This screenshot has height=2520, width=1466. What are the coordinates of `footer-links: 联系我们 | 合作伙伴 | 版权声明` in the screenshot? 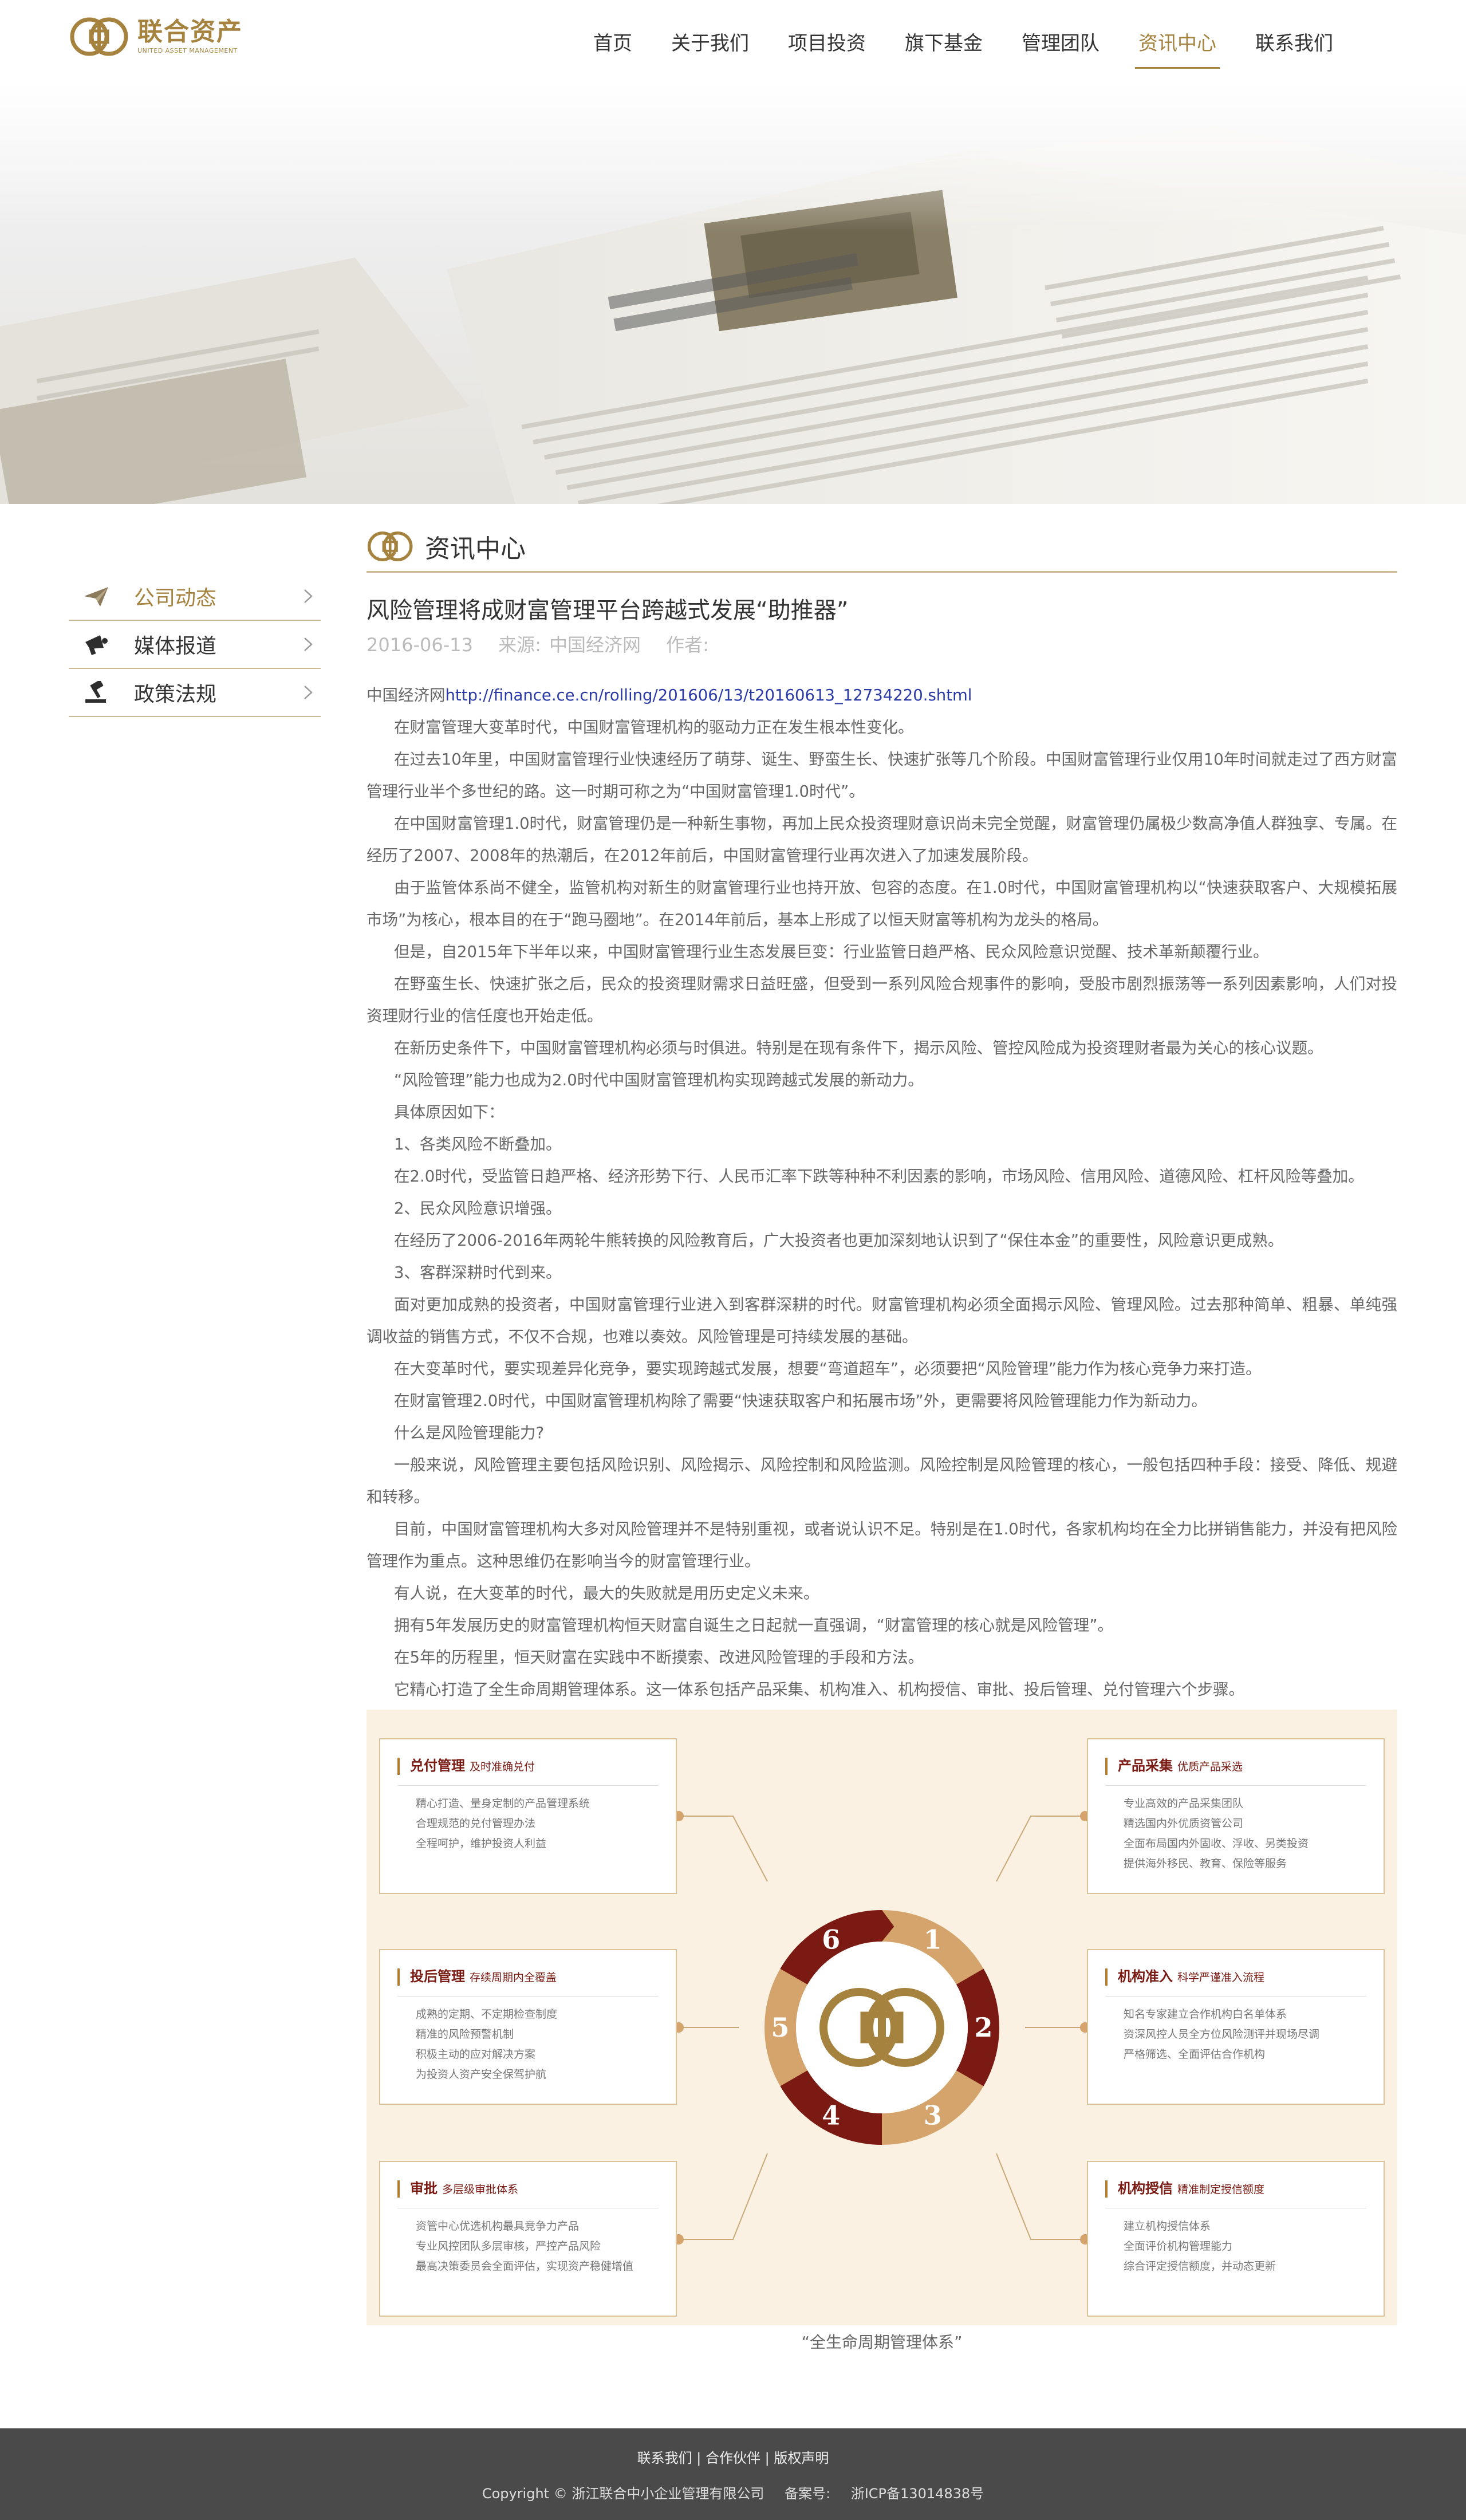 It's located at (733, 2458).